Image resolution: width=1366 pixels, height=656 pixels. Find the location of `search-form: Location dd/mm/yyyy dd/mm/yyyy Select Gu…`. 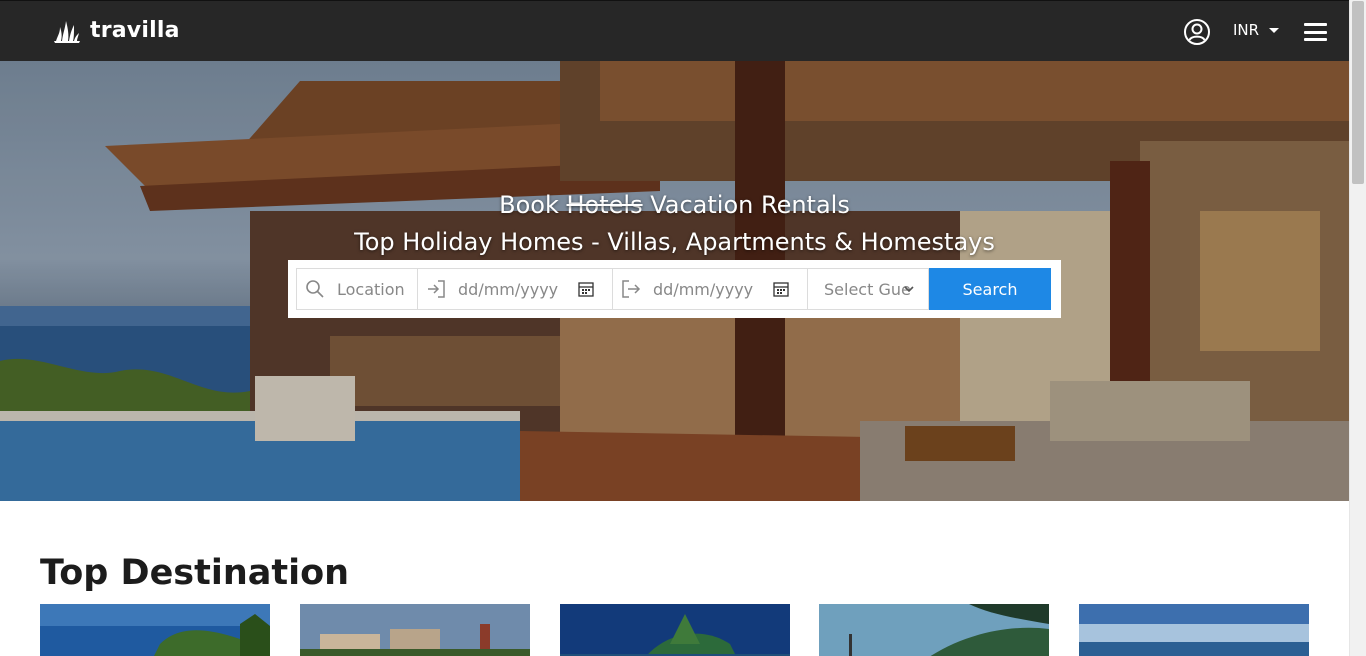

search-form: Location dd/mm/yyyy dd/mm/yyyy Select Gu… is located at coordinates (674, 289).